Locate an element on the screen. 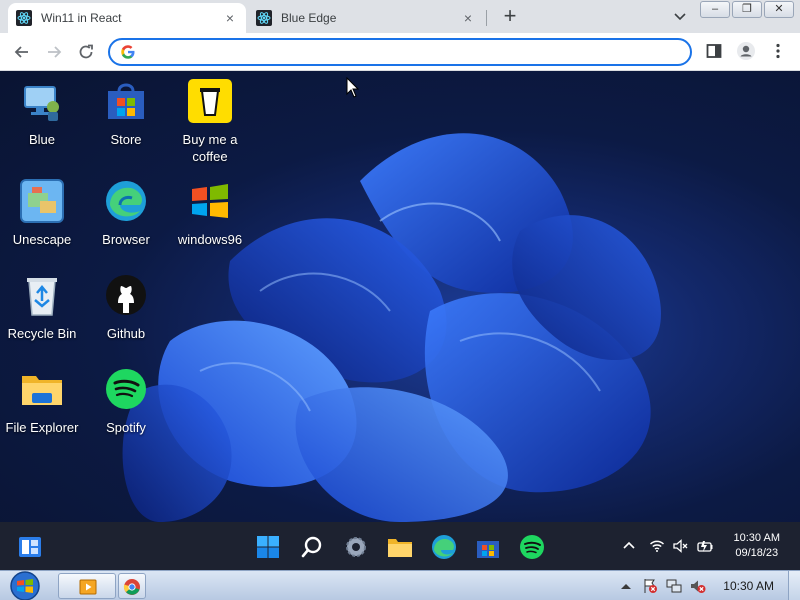  icon-label: Spotify is located at coordinates (126, 427).